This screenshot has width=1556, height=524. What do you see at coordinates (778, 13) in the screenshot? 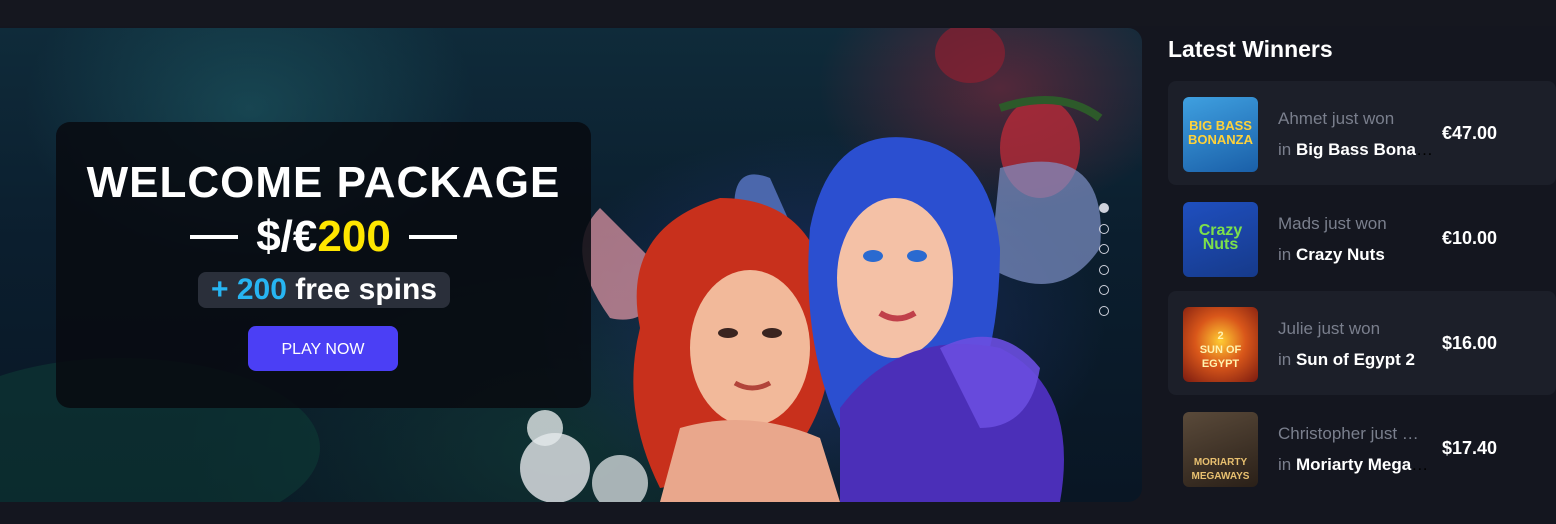
I see `top-bar` at bounding box center [778, 13].